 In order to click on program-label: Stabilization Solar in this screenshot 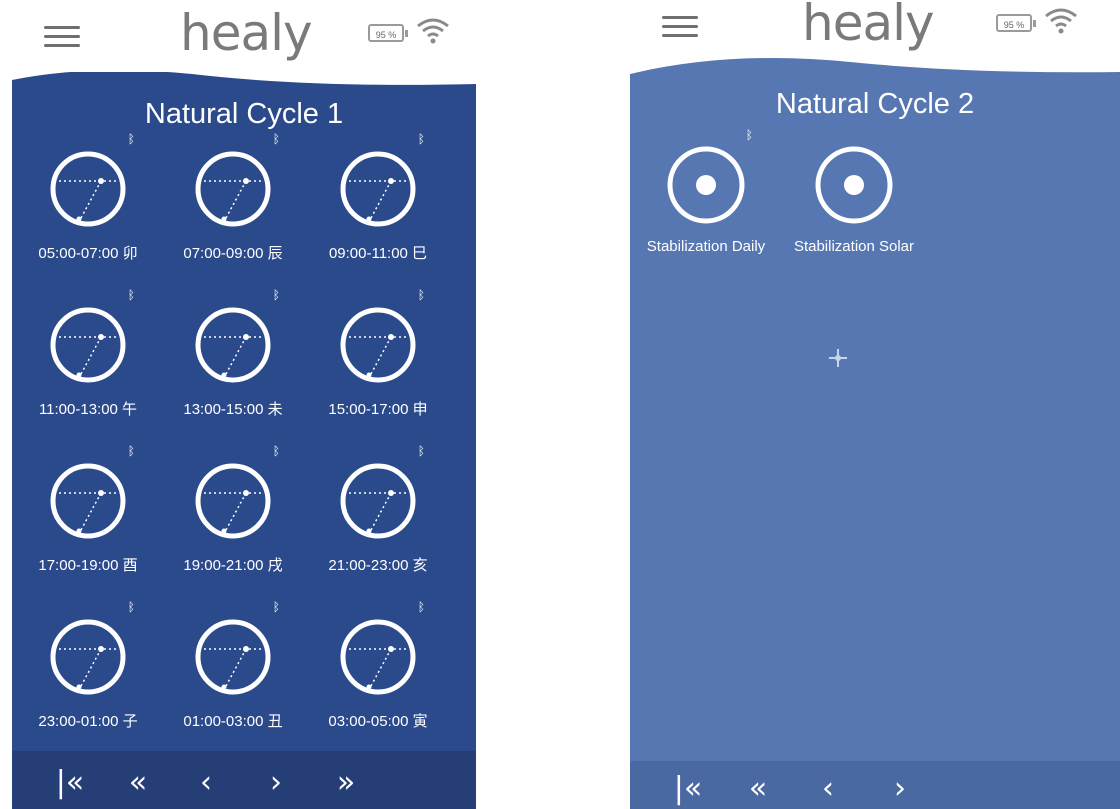, I will do `click(854, 246)`.